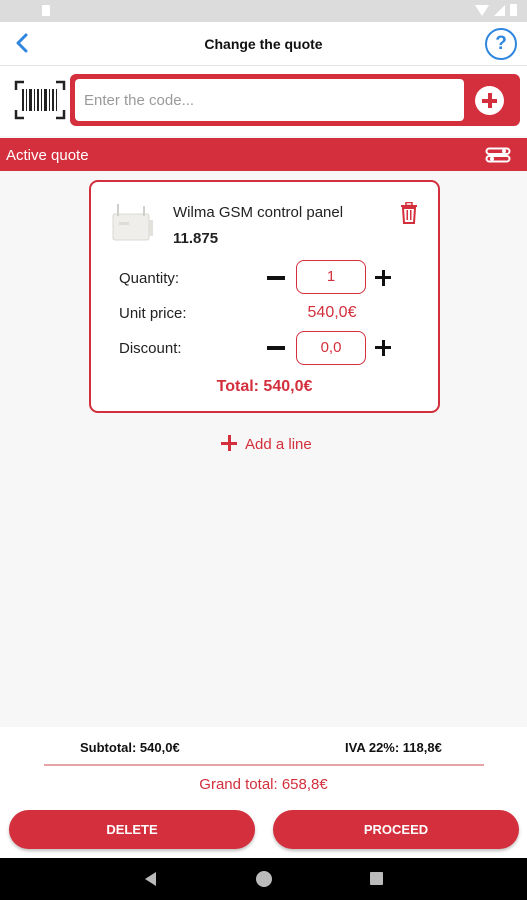  What do you see at coordinates (263, 784) in the screenshot?
I see `grand-total: Grand total: 658,8€` at bounding box center [263, 784].